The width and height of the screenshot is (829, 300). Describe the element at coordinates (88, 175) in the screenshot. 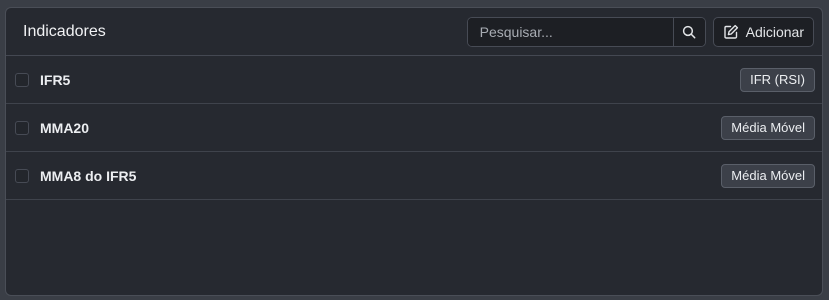

I see `indicator-name: MMA8 do IFR5` at that location.